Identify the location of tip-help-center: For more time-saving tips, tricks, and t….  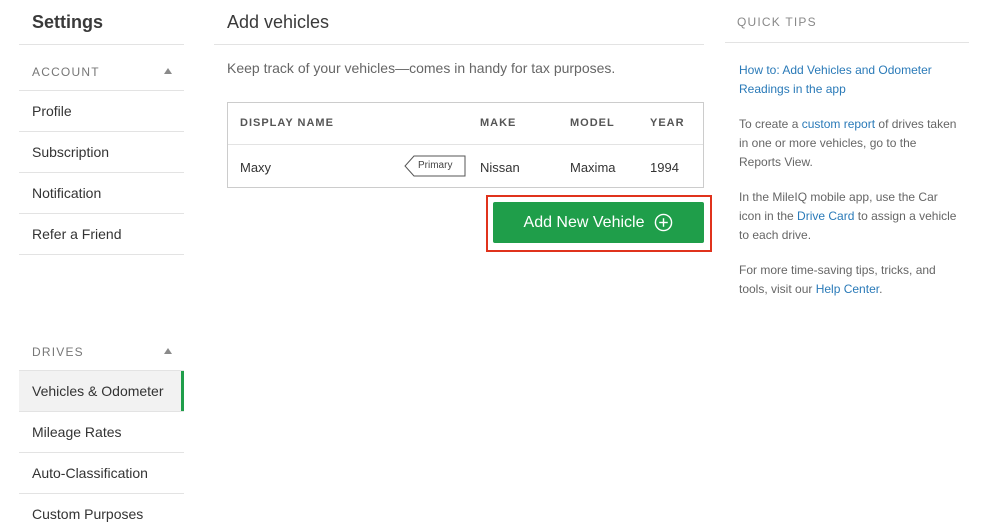
(849, 280).